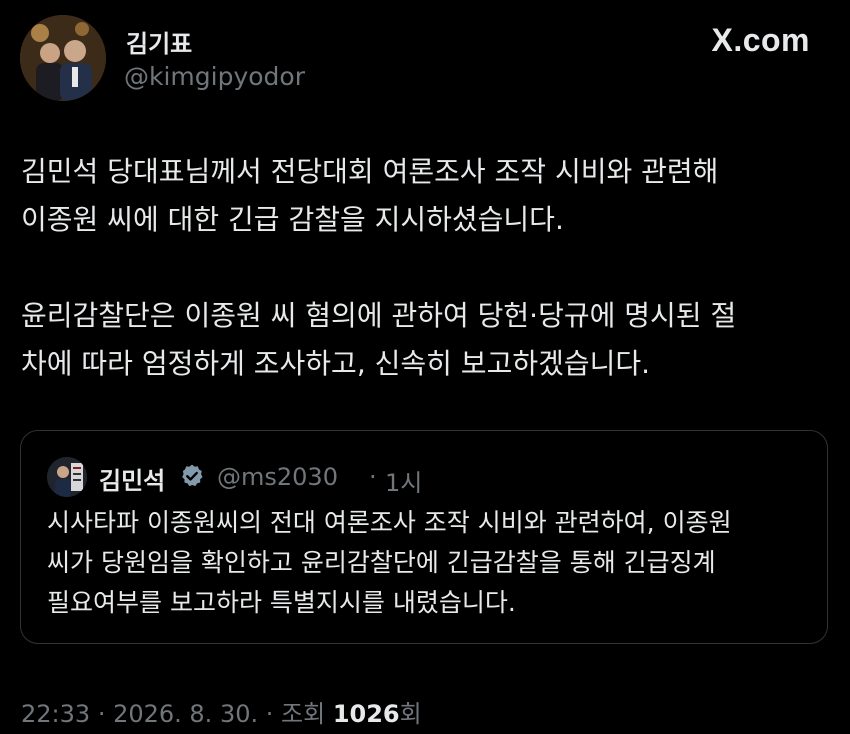 The height and width of the screenshot is (734, 850). Describe the element at coordinates (760, 40) in the screenshot. I see `x-com-brand: X.com` at that location.